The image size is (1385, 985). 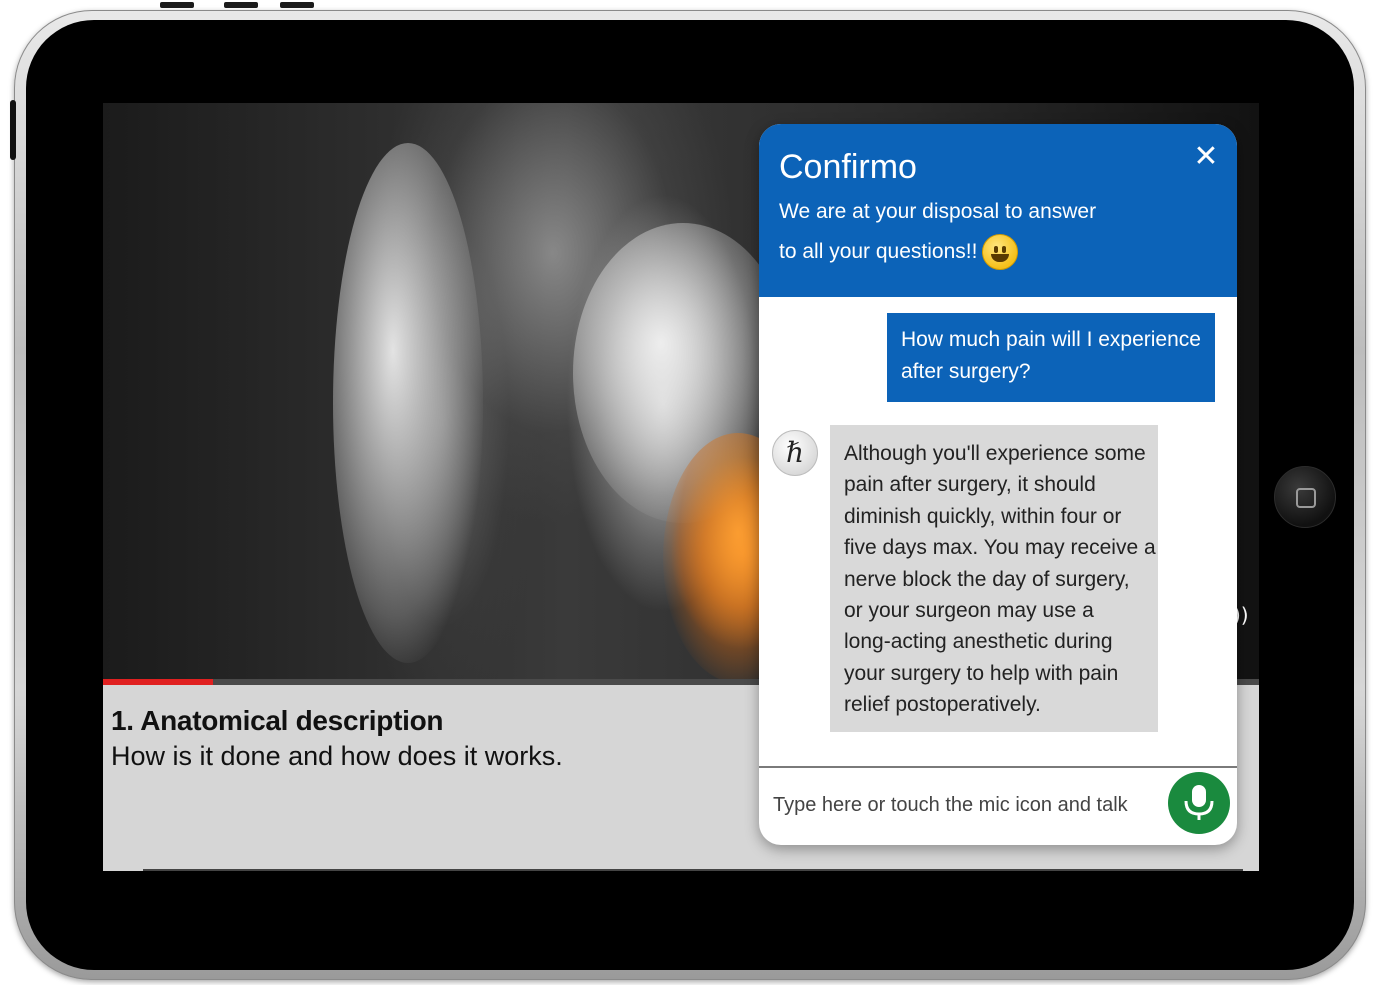 What do you see at coordinates (13, 130) in the screenshot?
I see `tablet-side-button` at bounding box center [13, 130].